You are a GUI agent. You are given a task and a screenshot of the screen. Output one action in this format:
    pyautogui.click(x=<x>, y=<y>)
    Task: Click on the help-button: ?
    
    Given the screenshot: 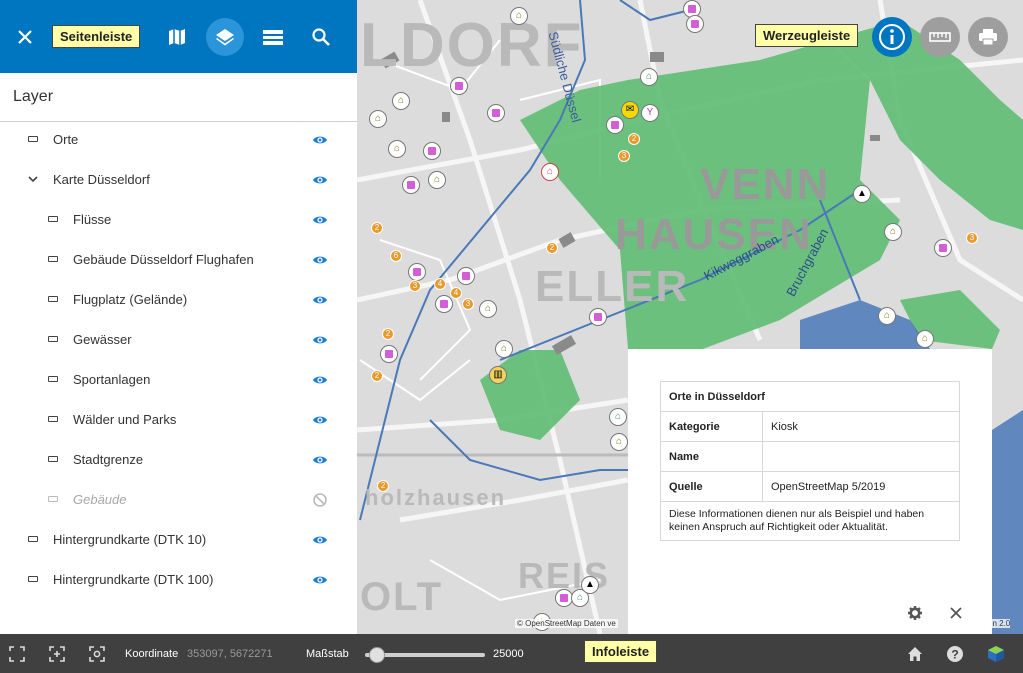 What is the action you would take?
    pyautogui.click(x=955, y=654)
    